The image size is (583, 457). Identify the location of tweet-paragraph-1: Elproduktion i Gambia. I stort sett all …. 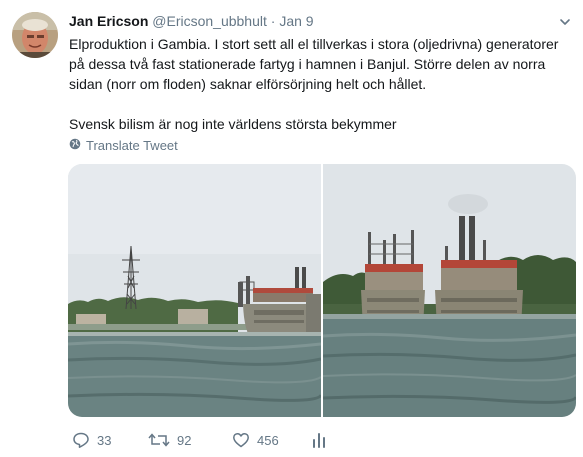
(314, 64).